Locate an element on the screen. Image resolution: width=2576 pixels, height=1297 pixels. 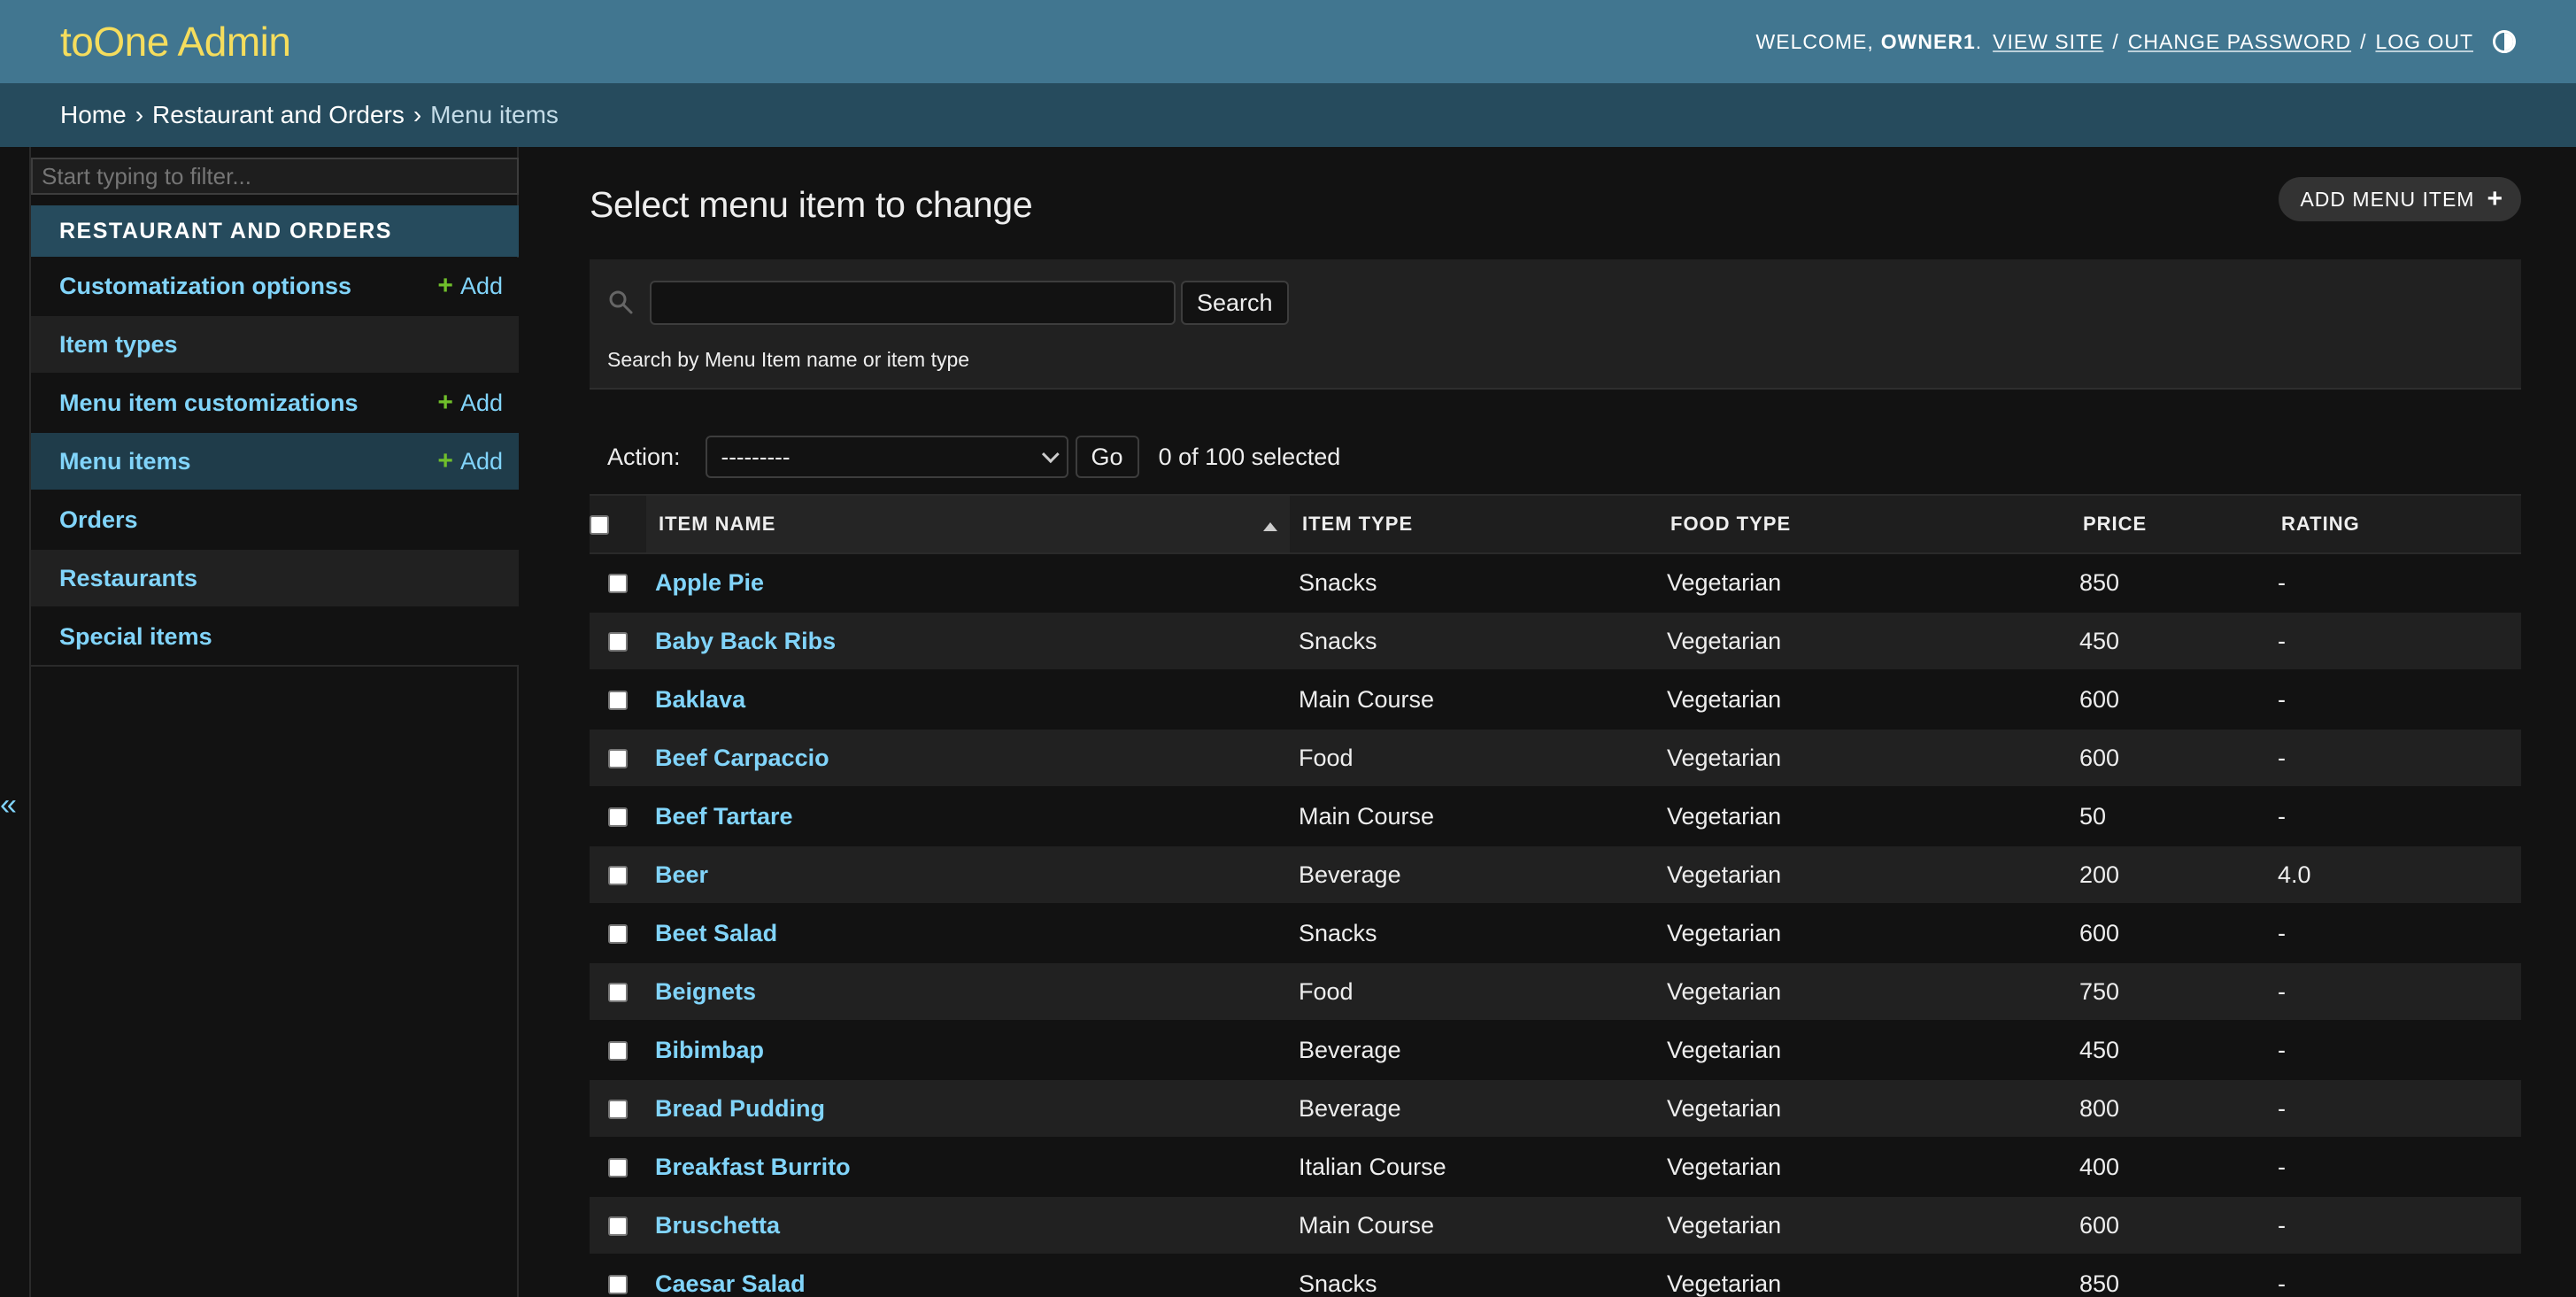
add-menu-item-button: ADD MENU ITEM + is located at coordinates (2400, 199).